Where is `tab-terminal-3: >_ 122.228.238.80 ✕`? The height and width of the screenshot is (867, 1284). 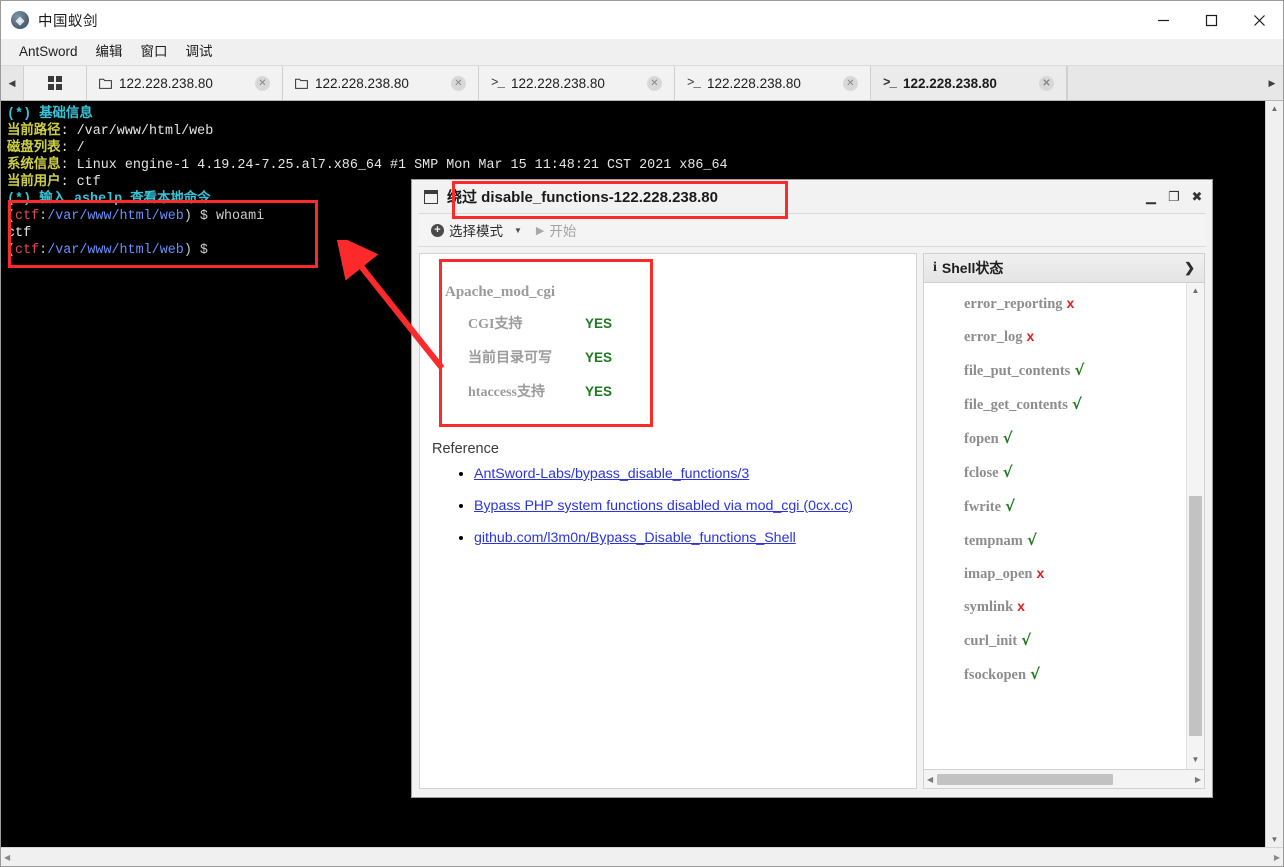 tab-terminal-3: >_ 122.228.238.80 ✕ is located at coordinates (773, 83).